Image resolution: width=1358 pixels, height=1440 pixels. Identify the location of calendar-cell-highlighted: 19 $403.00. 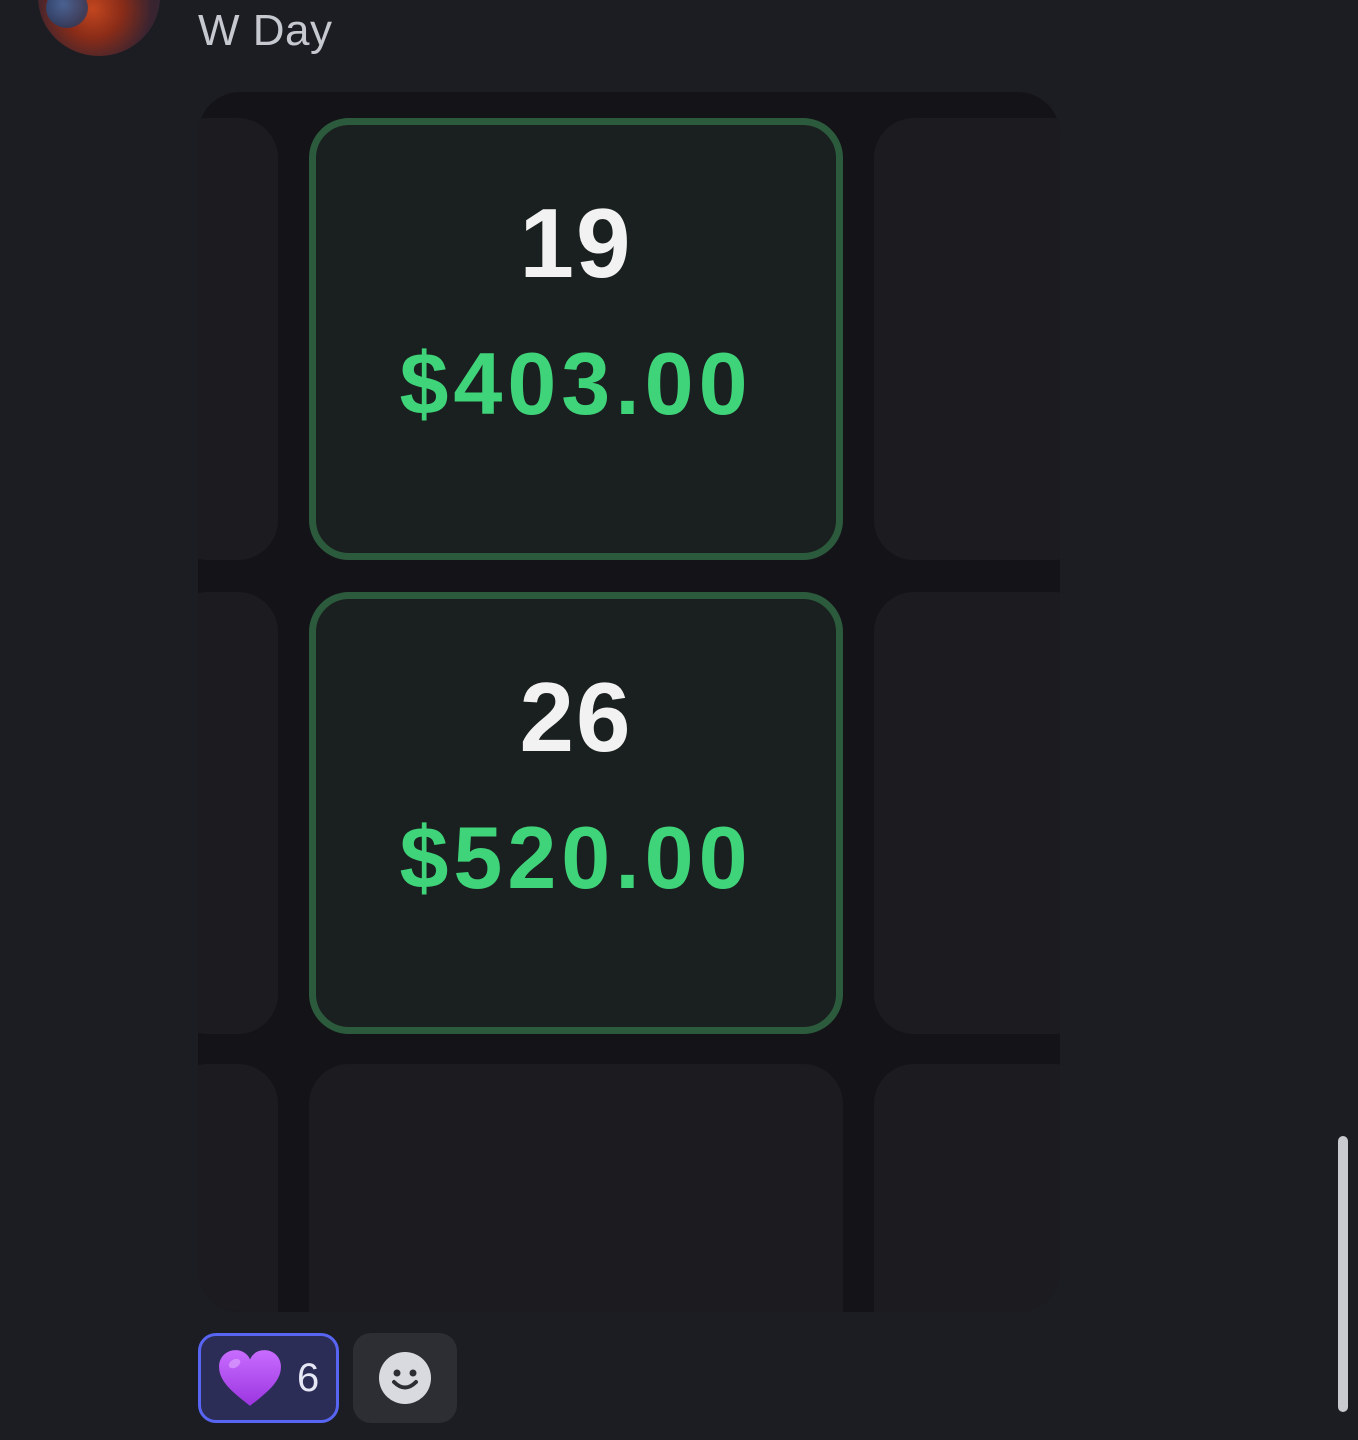
(576, 339).